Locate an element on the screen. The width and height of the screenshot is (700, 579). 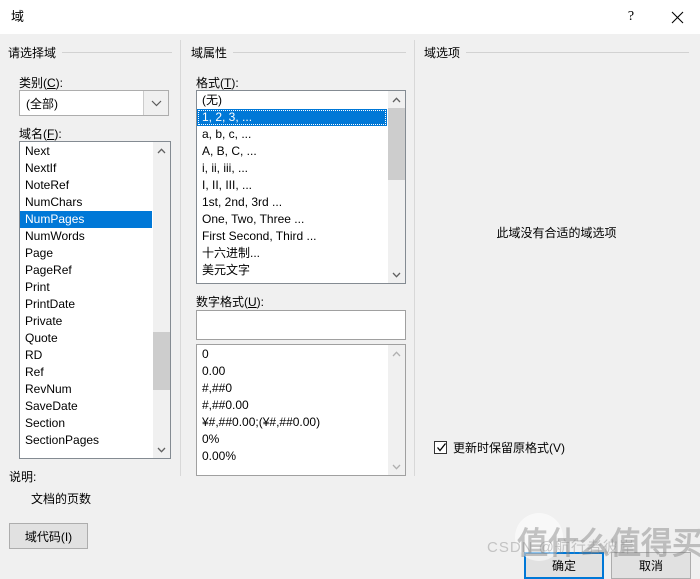
list-item: 美元文字 is located at coordinates (292, 270).